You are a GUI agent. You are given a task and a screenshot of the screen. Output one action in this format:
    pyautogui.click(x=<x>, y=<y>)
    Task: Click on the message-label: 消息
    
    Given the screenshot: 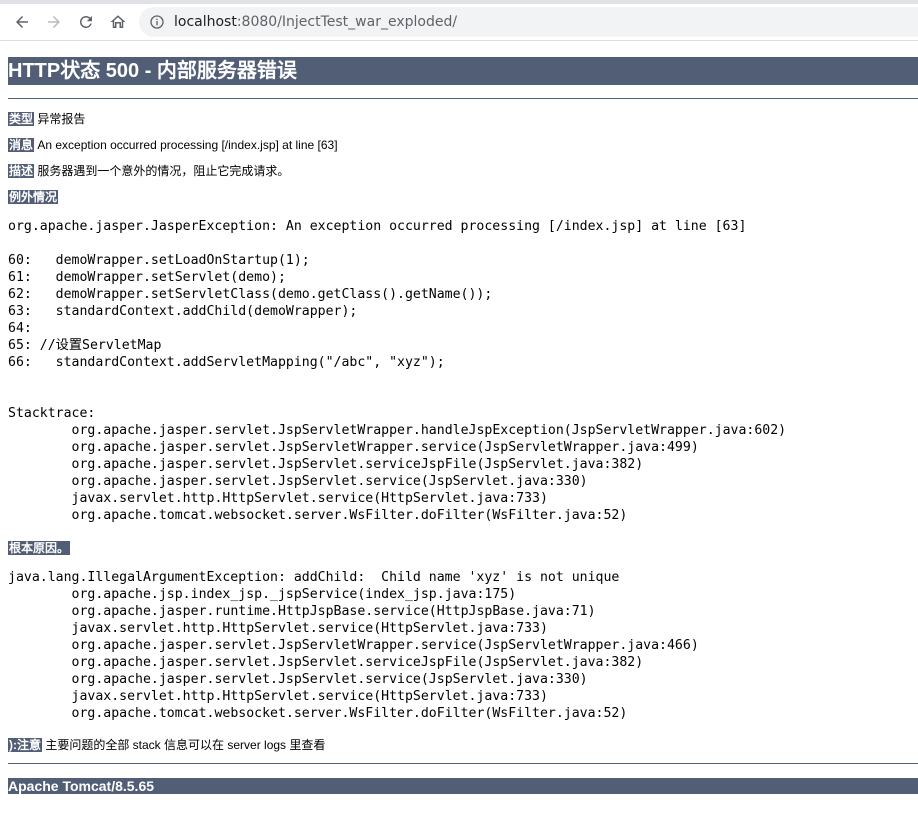 What is the action you would take?
    pyautogui.click(x=21, y=145)
    